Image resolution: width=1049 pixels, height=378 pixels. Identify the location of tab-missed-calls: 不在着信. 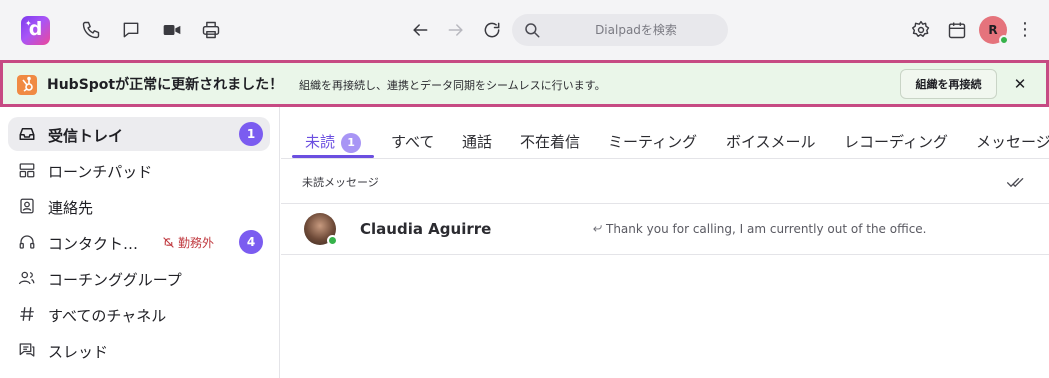
(550, 141).